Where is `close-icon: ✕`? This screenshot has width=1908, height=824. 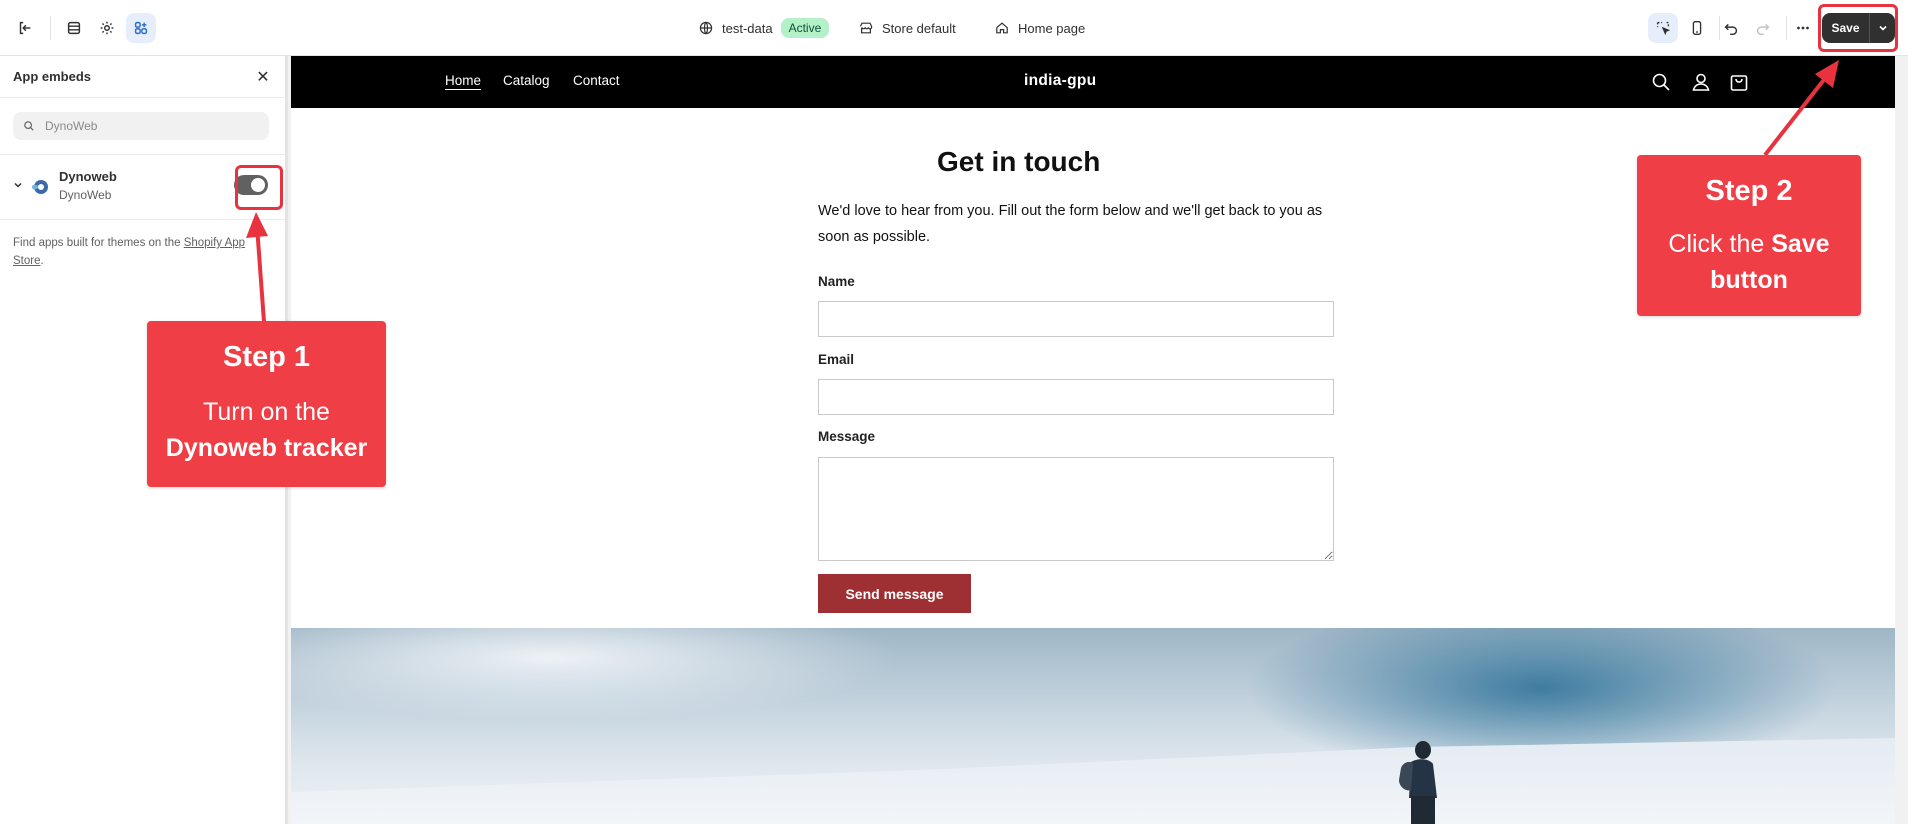
close-icon: ✕ is located at coordinates (263, 77).